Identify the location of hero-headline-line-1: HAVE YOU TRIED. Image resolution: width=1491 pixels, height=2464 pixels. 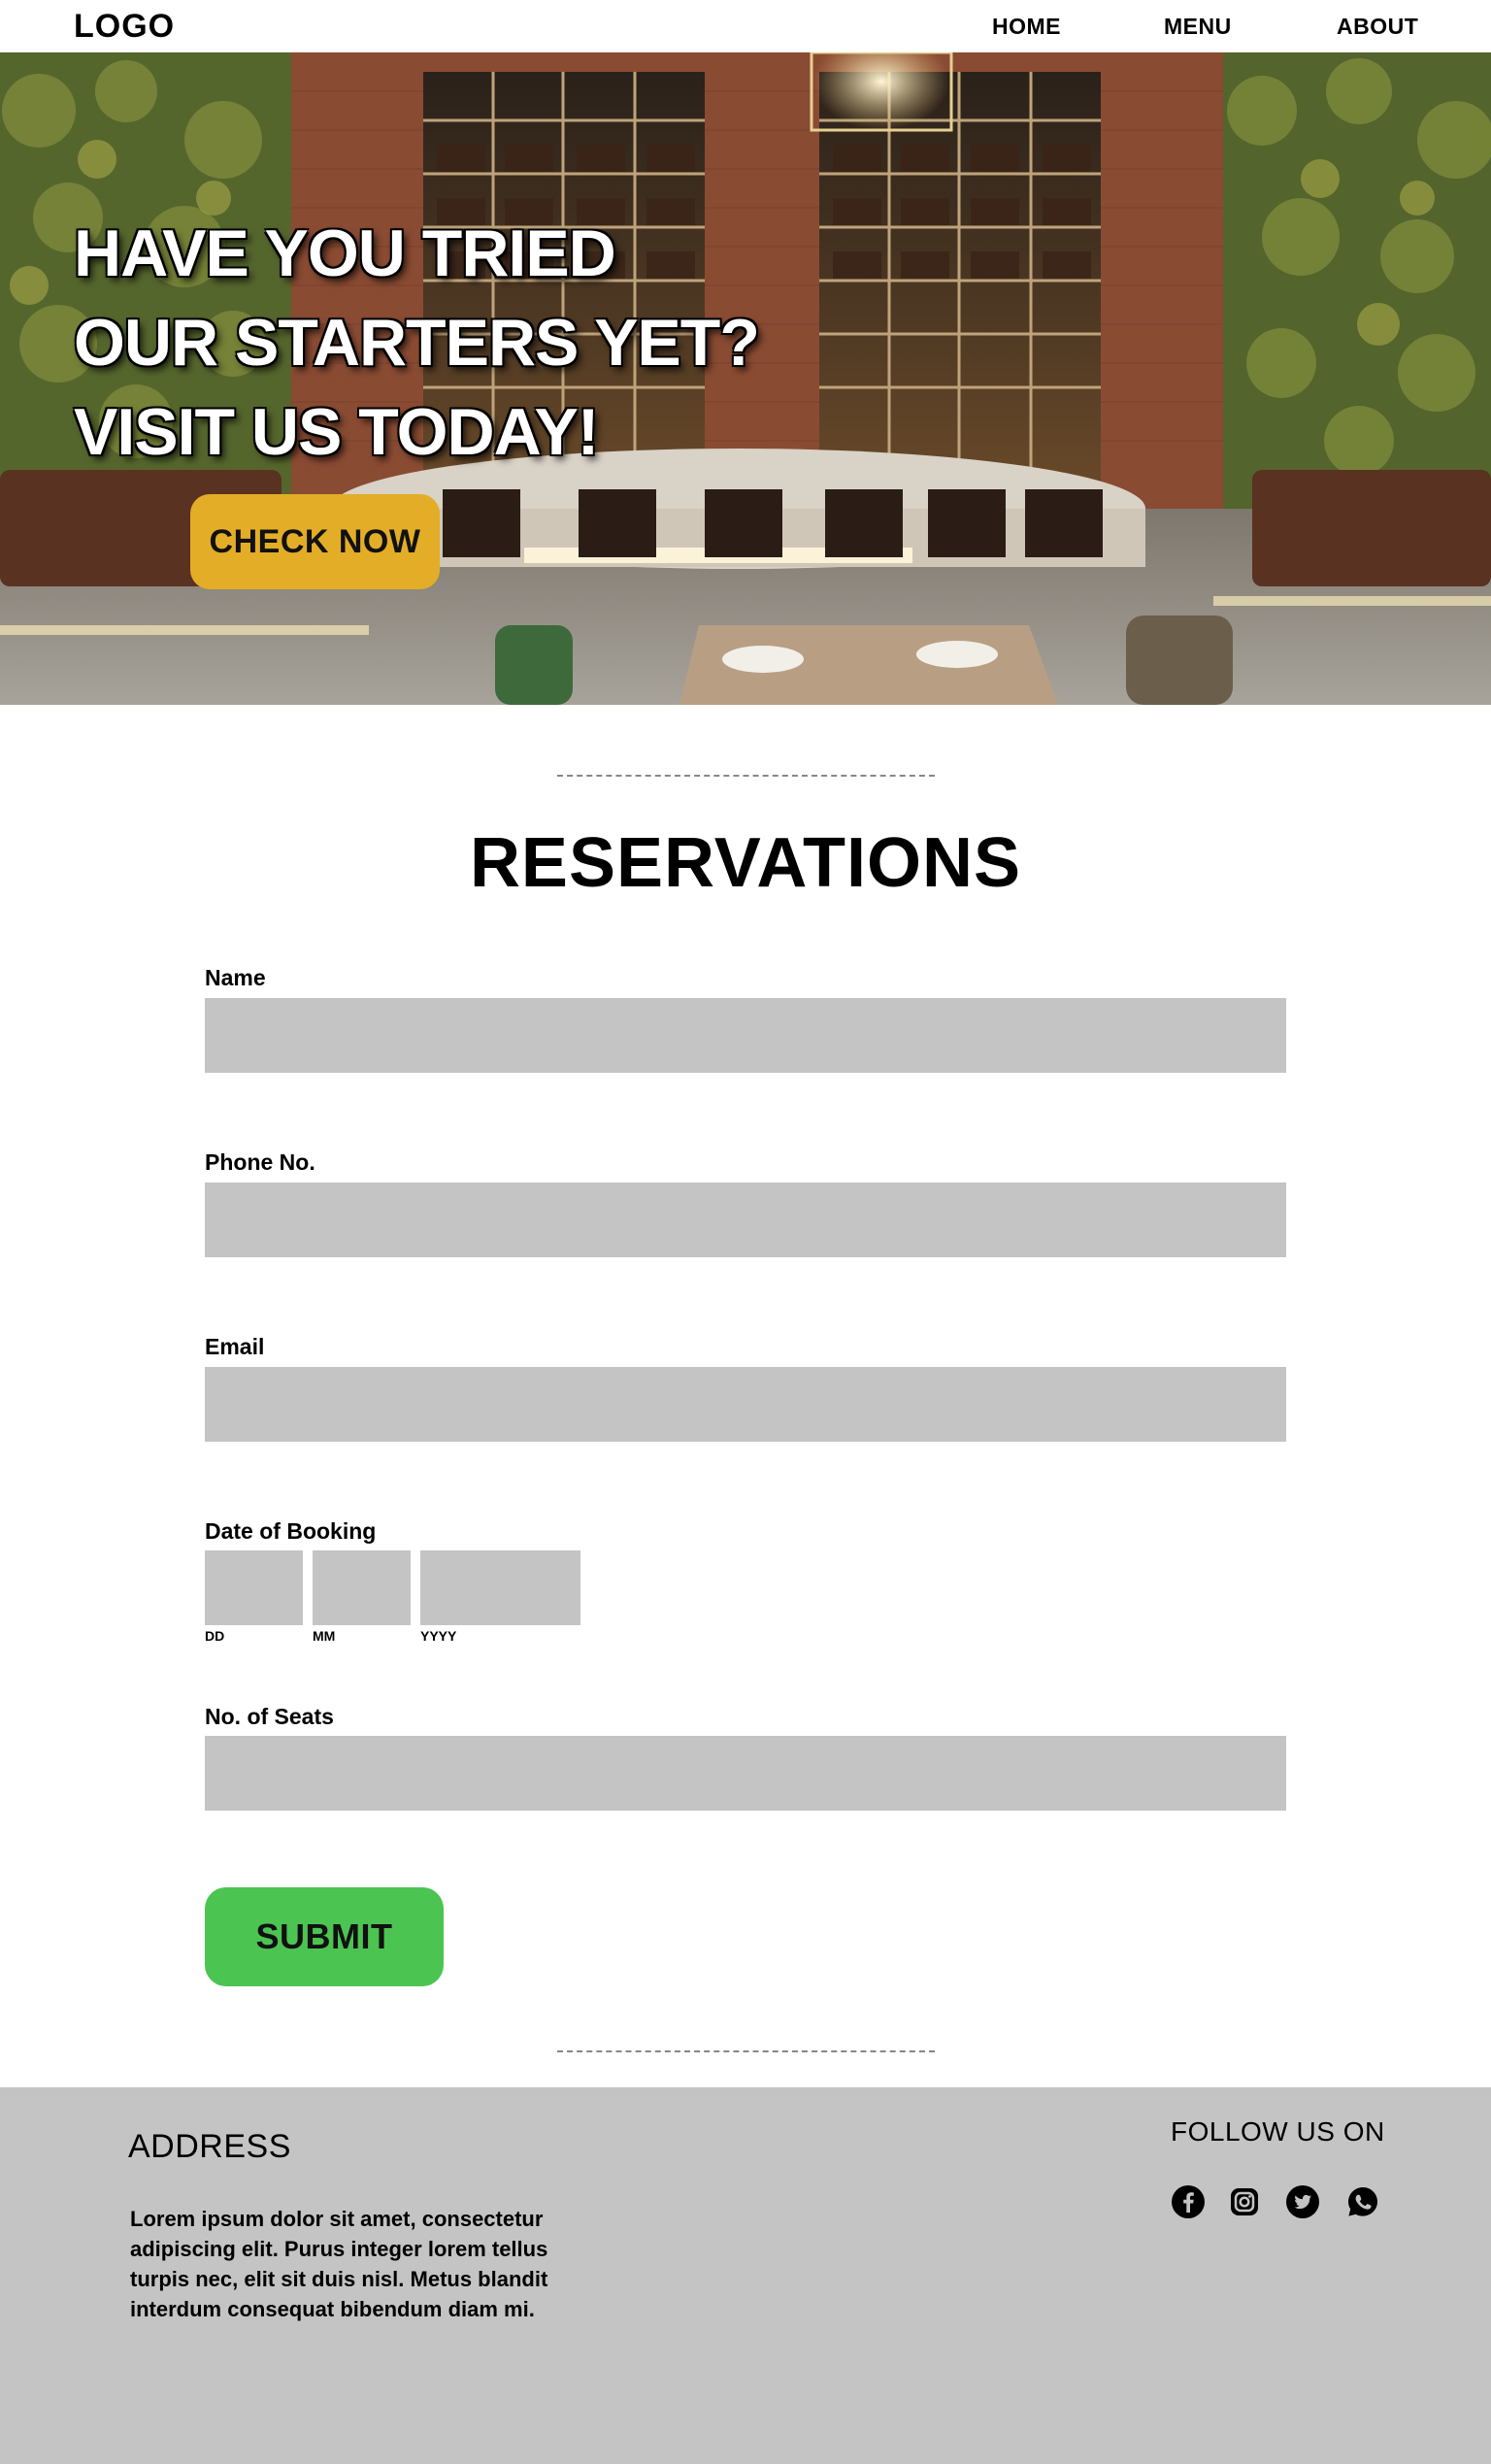
(345, 253).